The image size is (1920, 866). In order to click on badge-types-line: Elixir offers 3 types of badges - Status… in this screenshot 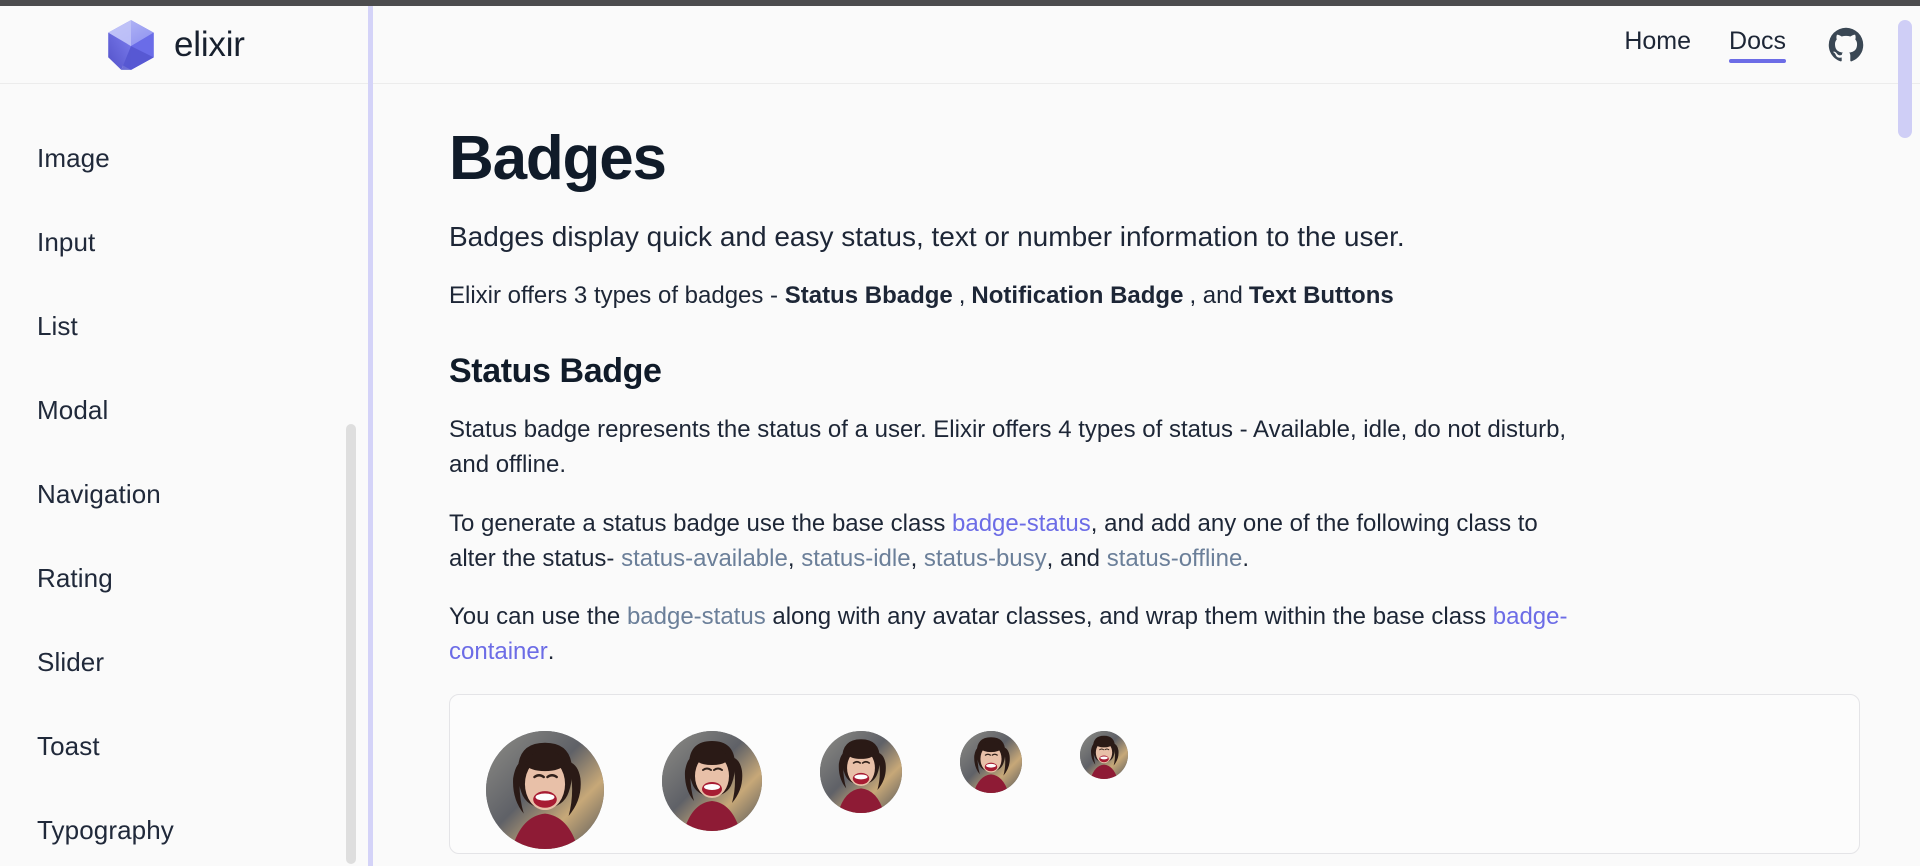, I will do `click(1154, 296)`.